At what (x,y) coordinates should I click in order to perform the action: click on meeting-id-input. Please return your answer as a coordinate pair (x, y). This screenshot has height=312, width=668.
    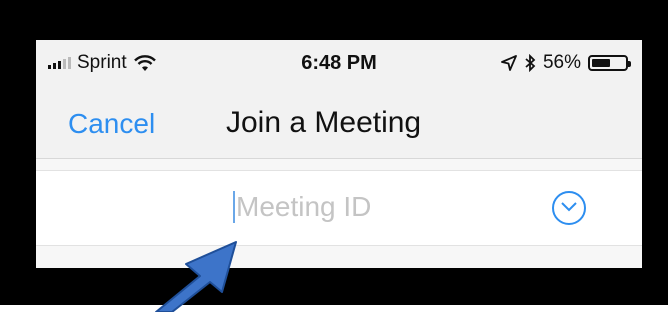
    Looking at the image, I should click on (366, 207).